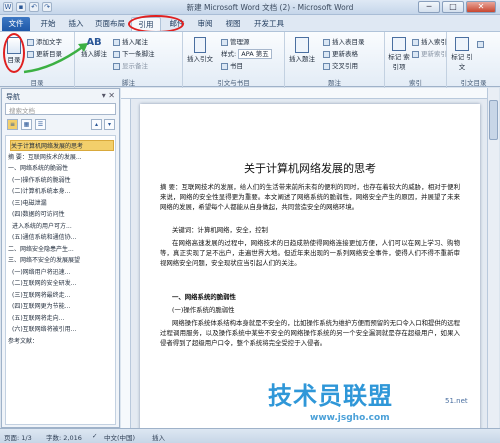 The width and height of the screenshot is (500, 443). I want to click on status-mode: 插入, so click(158, 437).